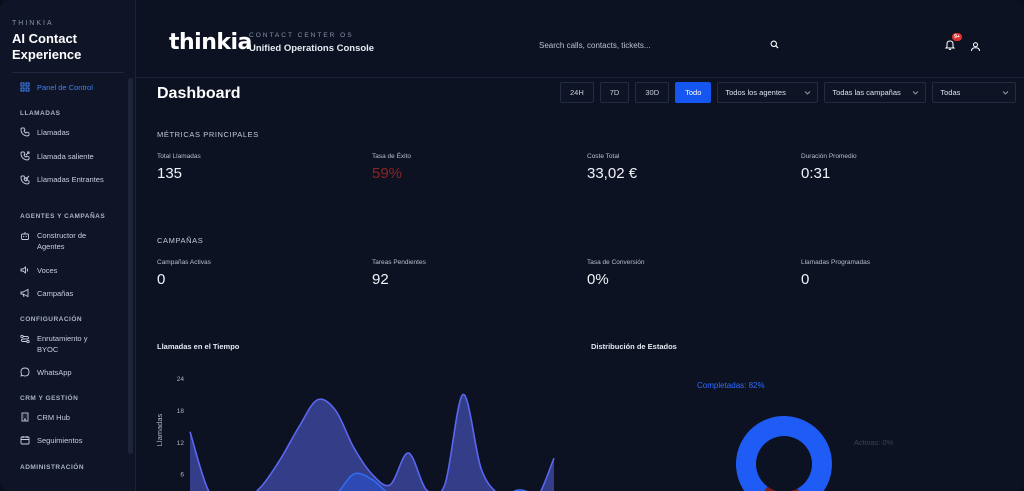 The image size is (1024, 491). Describe the element at coordinates (957, 37) in the screenshot. I see `notification-badge: 9+` at that location.